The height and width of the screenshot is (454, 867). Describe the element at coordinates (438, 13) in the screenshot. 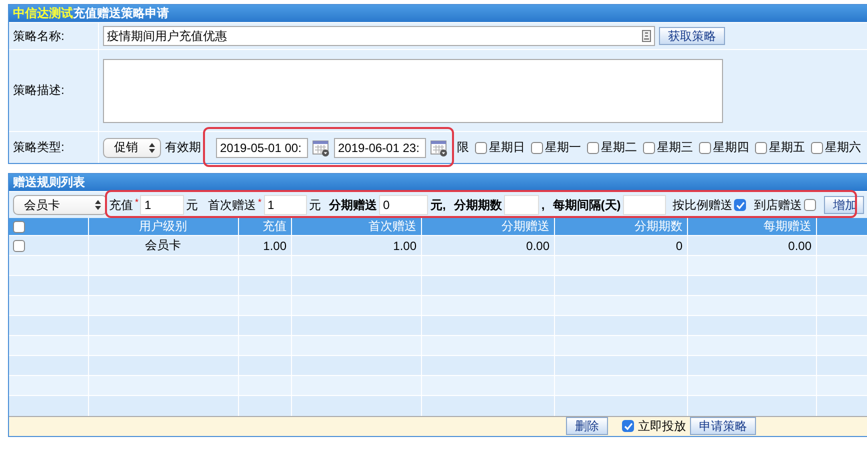

I see `panel-title: 中信达测试充值赠送策略申请` at that location.